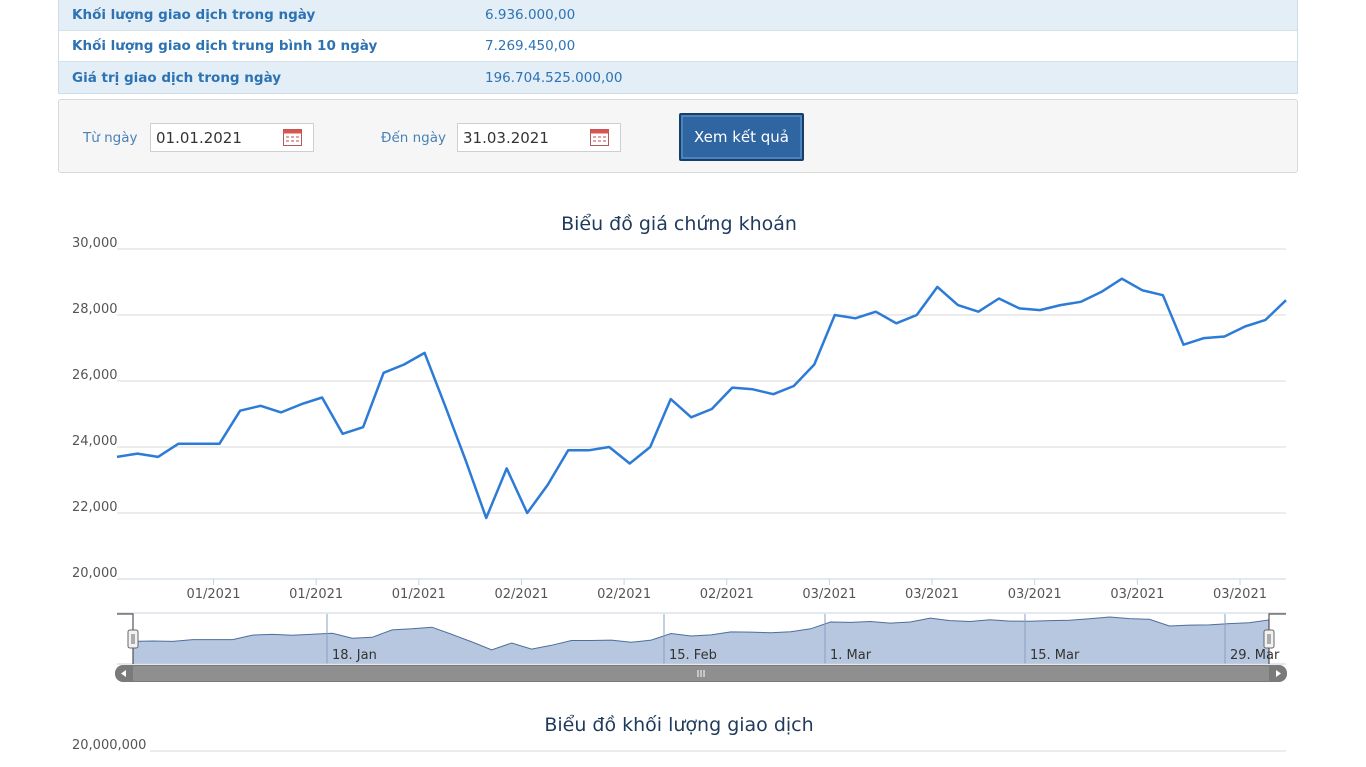  I want to click on scroll-right-arrow-icon, so click(1278, 673).